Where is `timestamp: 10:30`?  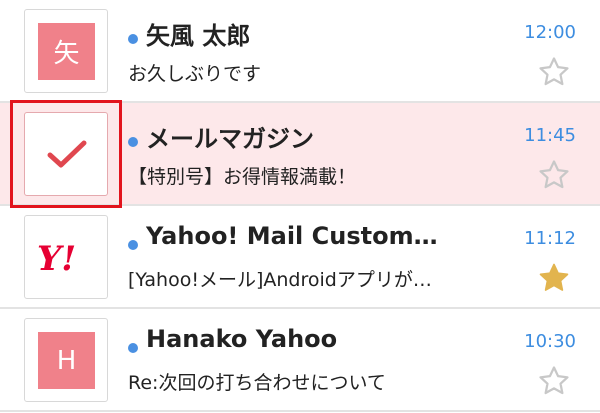 timestamp: 10:30 is located at coordinates (550, 341).